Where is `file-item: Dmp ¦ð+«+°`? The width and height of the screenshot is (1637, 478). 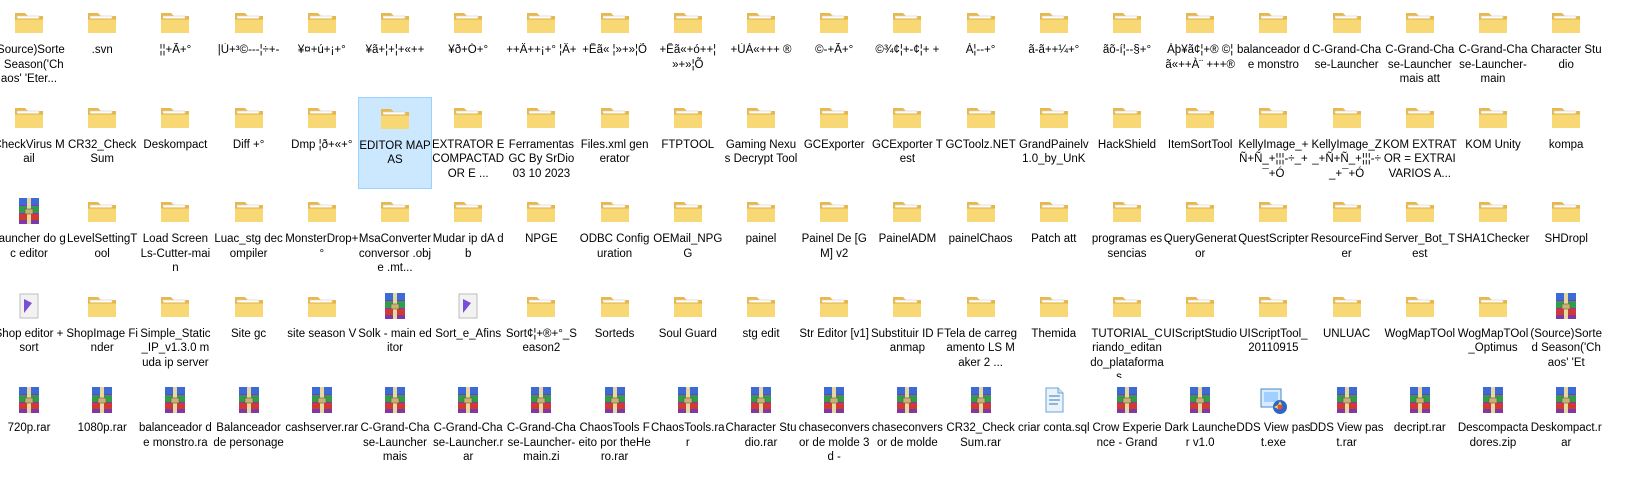
file-item: Dmp ¦ð+«+° is located at coordinates (322, 143).